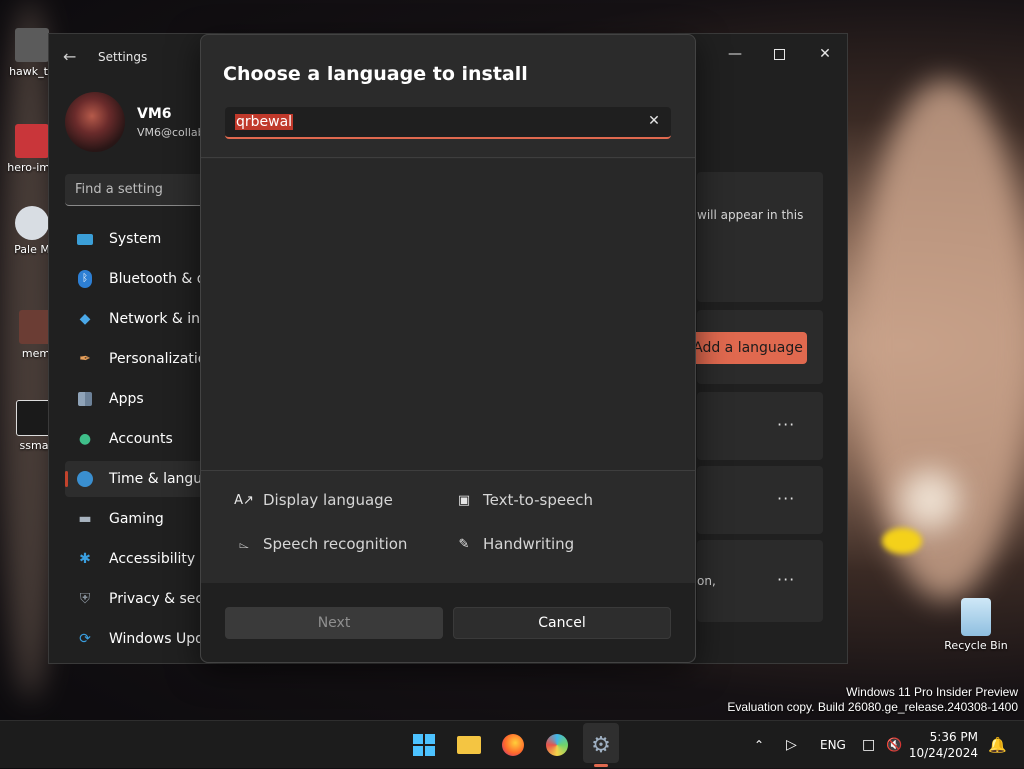 The width and height of the screenshot is (1024, 769). Describe the element at coordinates (154, 114) in the screenshot. I see `user-name: VM6` at that location.